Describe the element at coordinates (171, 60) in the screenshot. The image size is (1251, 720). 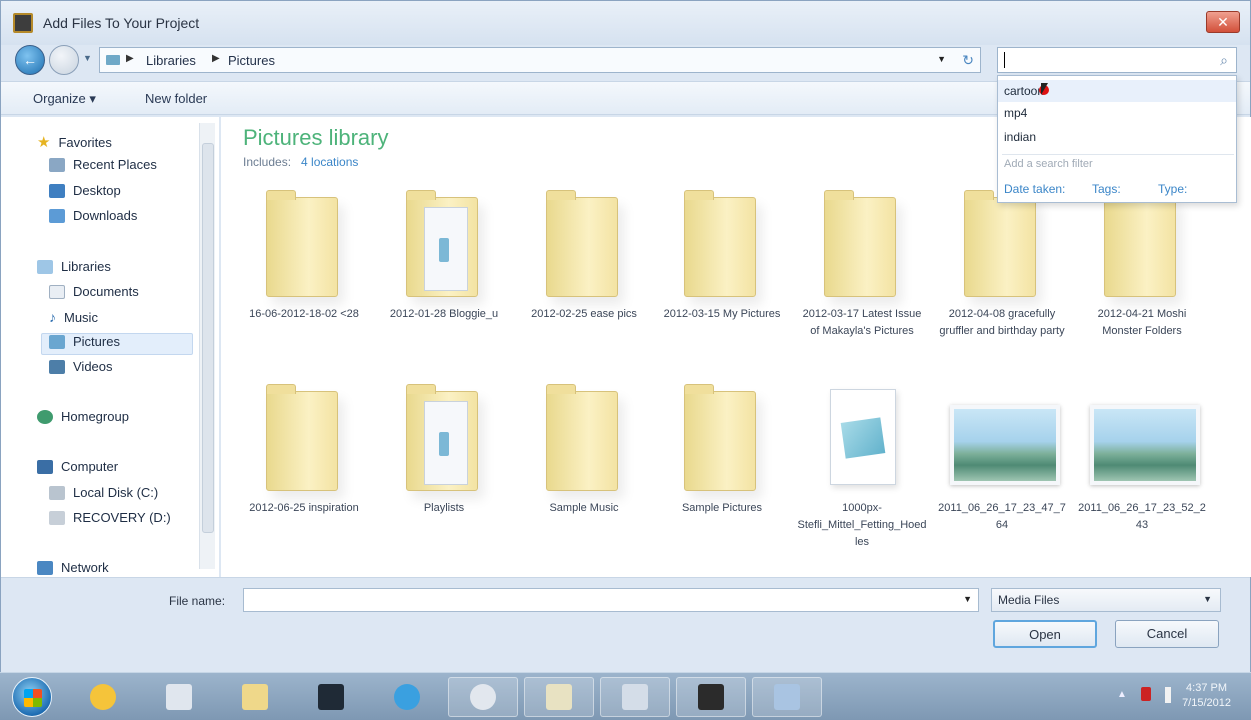
I see `breadcrumb-libraries: Libraries` at that location.